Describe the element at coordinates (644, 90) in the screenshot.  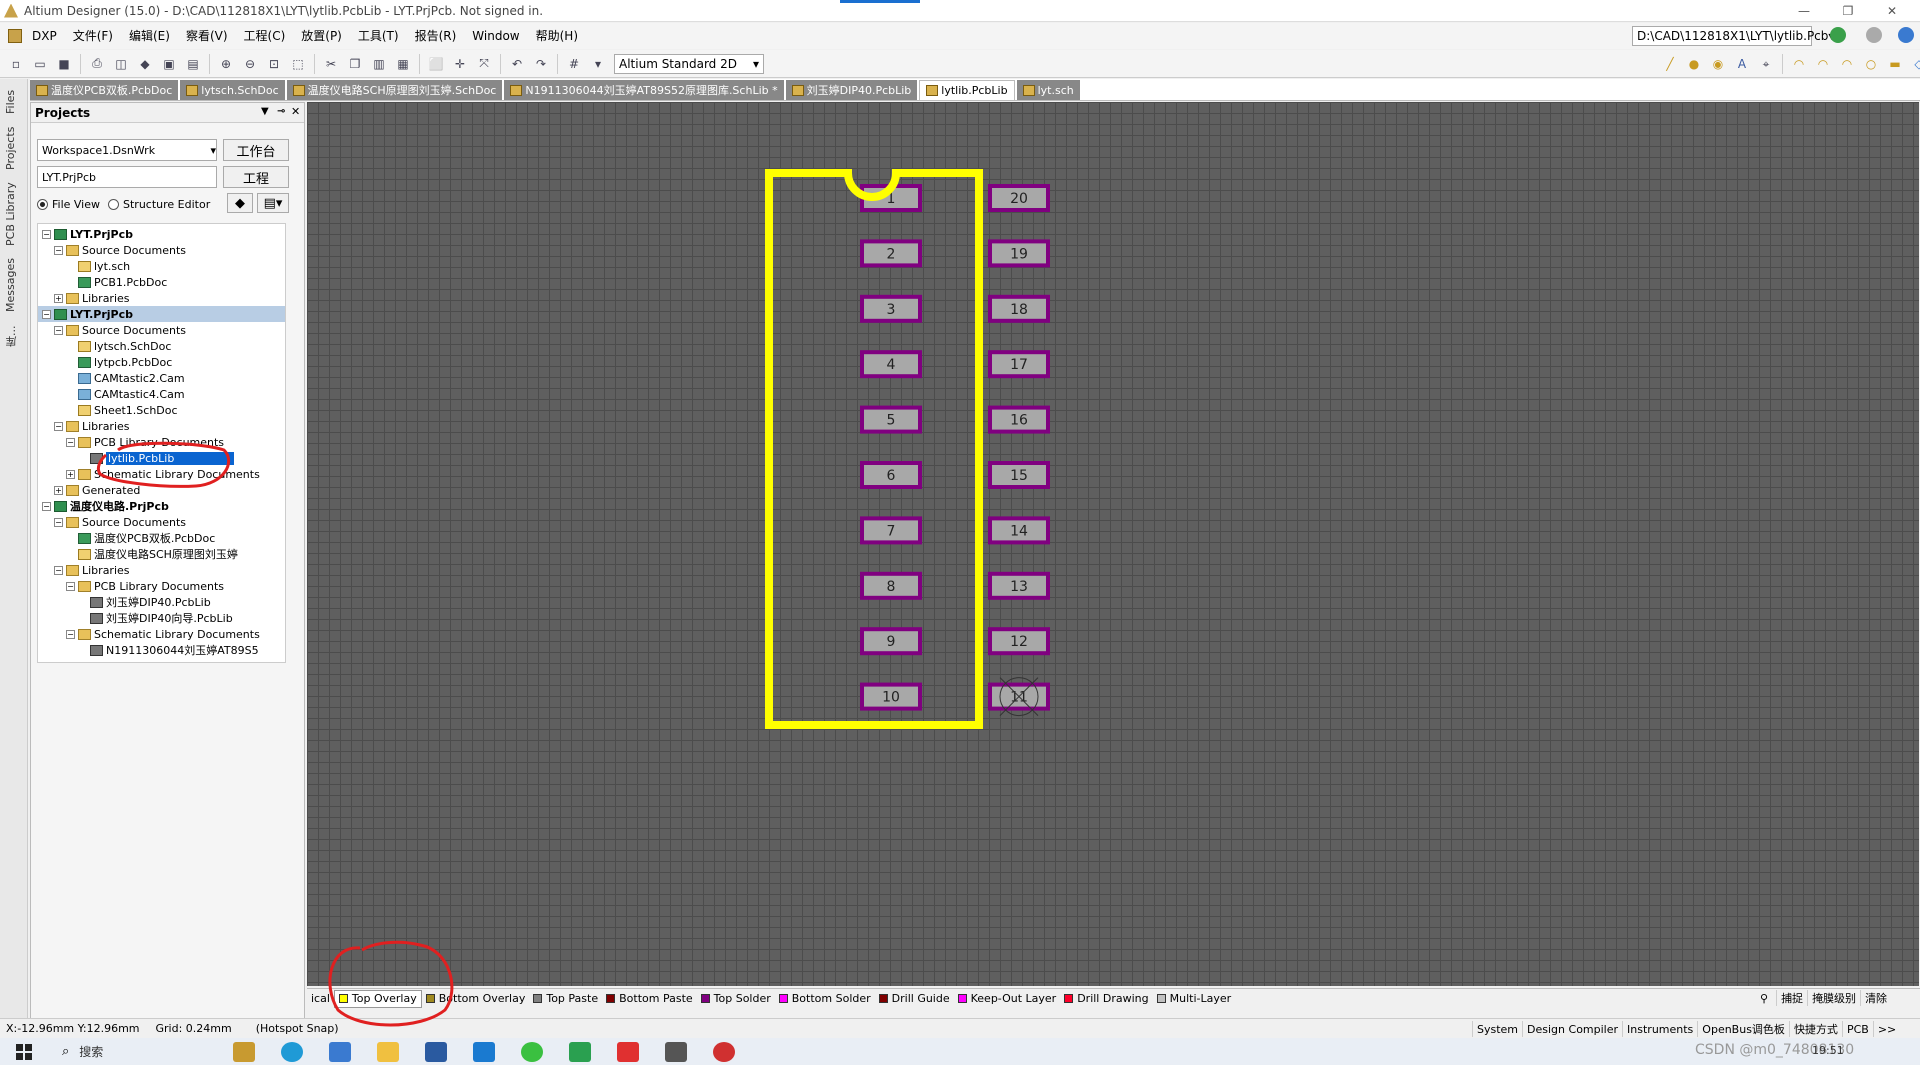
I see `document-tab: N1911306044刘玉婷AT89S52原理图库.SchLib *` at that location.